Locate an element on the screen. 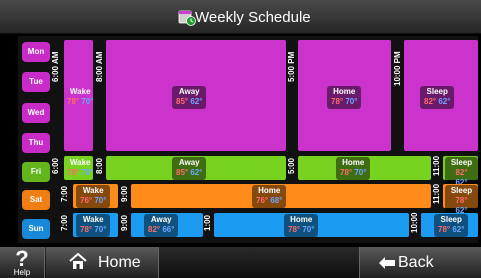  day-tue: Tue is located at coordinates (36, 82).